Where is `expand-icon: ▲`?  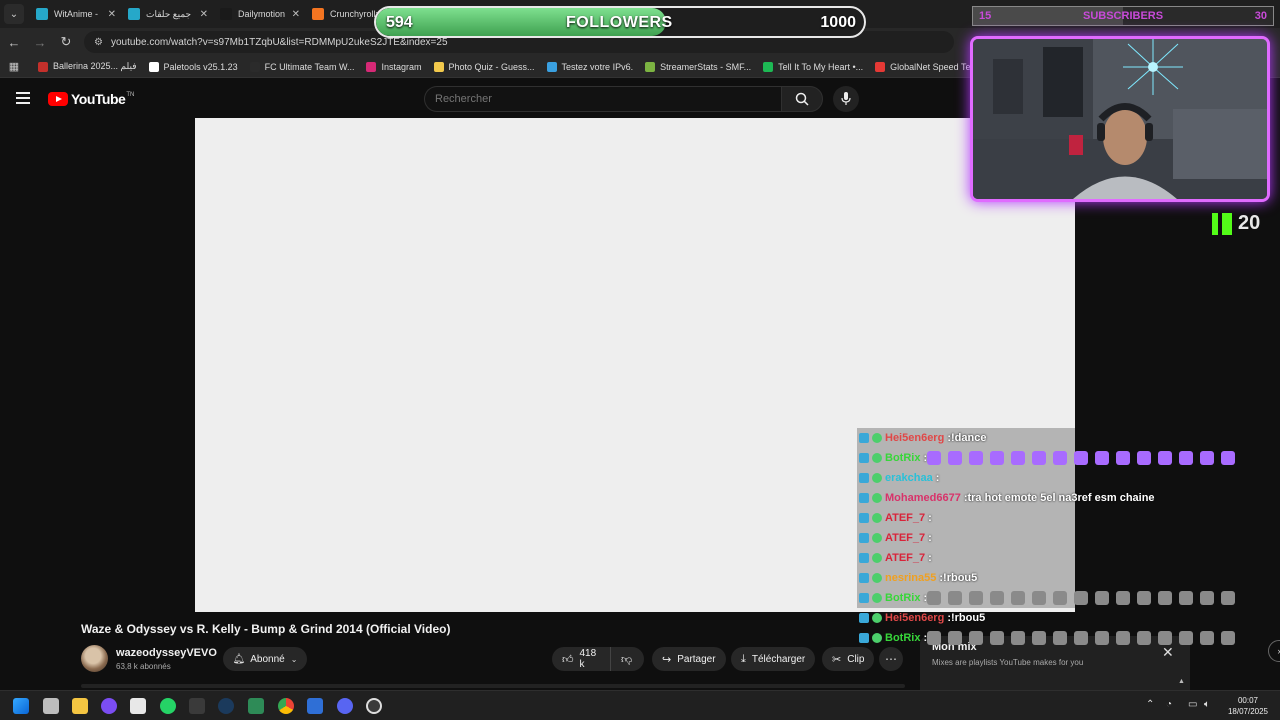
expand-icon: ▲ is located at coordinates (1181, 681).